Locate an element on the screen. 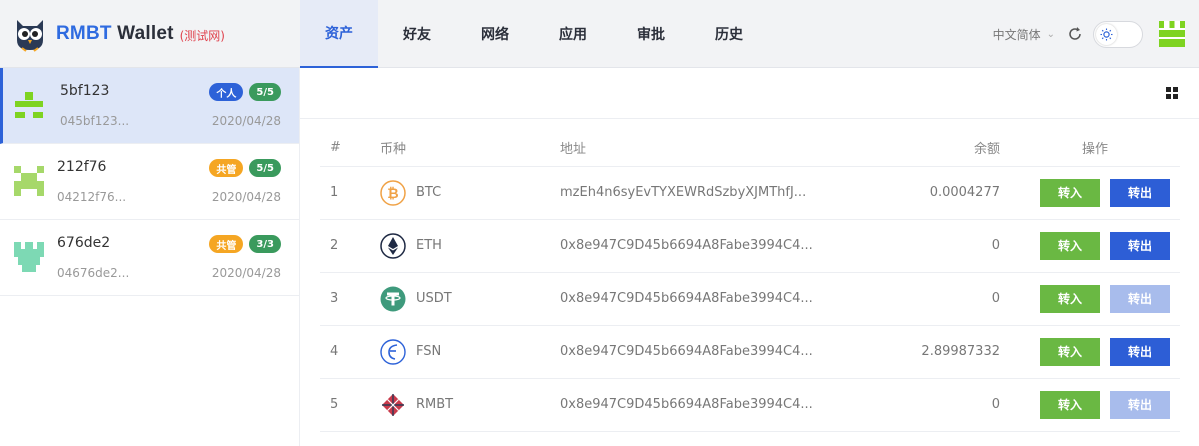  col-header-num: # is located at coordinates (340, 148).